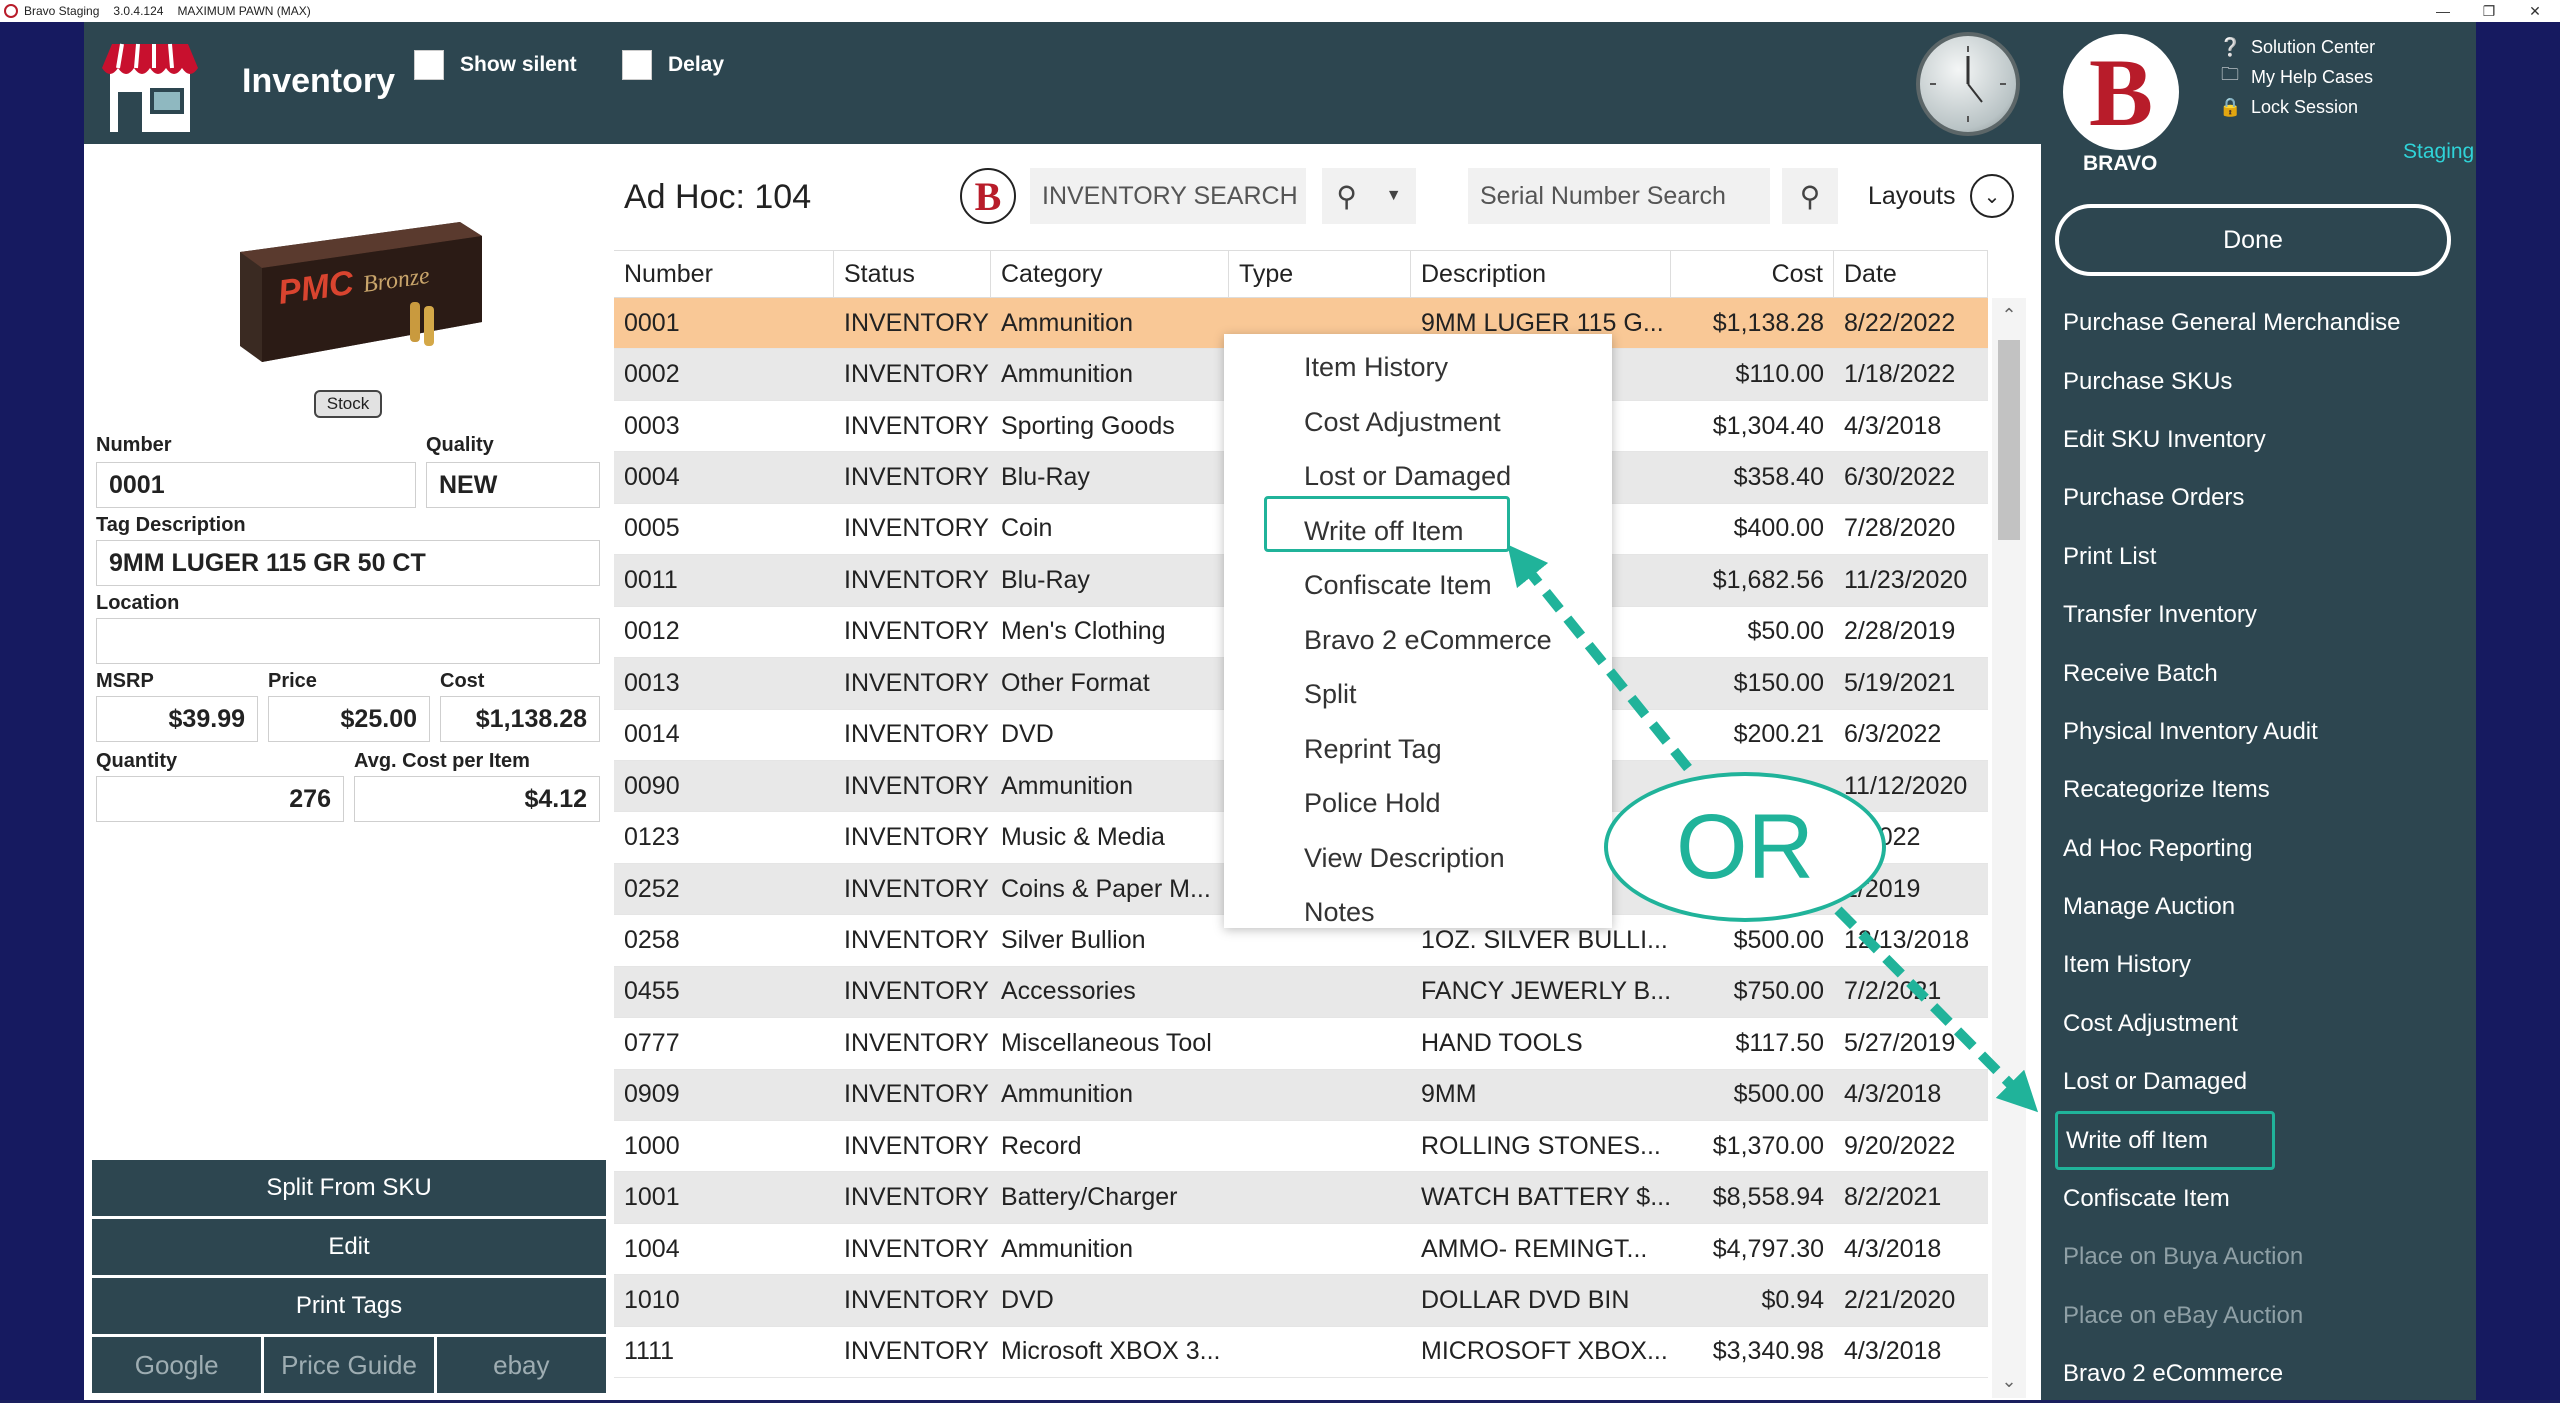 The height and width of the screenshot is (1403, 2560). I want to click on split-from-sku-button: Split From SKU, so click(349, 1188).